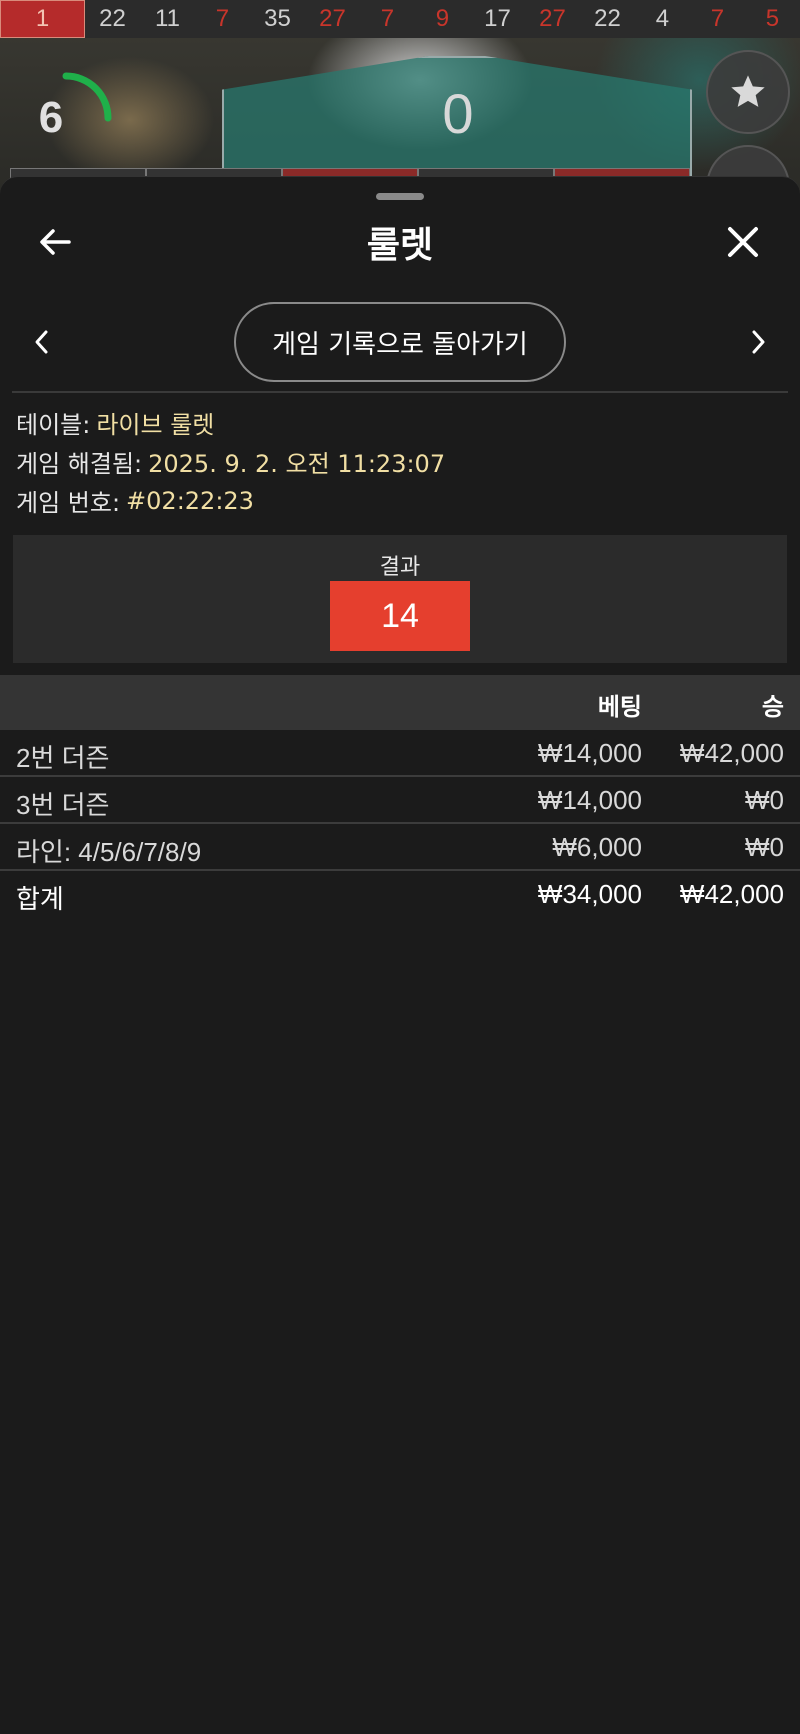 This screenshot has width=800, height=1734. I want to click on total-win: ₩42,000, so click(731, 894).